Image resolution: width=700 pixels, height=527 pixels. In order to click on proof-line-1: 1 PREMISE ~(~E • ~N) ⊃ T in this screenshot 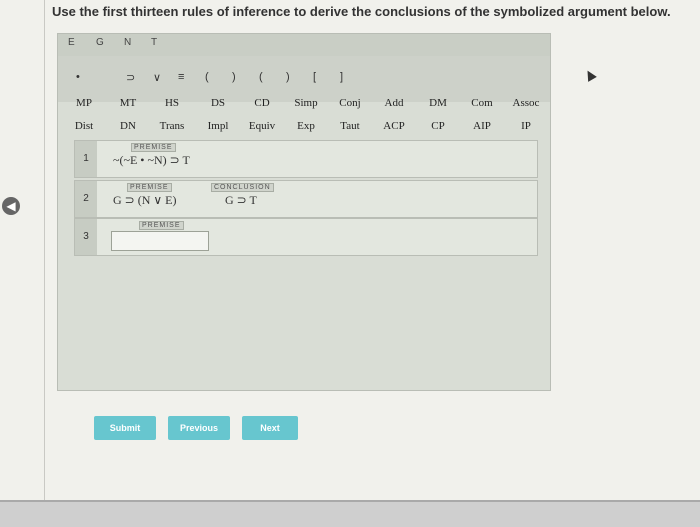, I will do `click(306, 159)`.